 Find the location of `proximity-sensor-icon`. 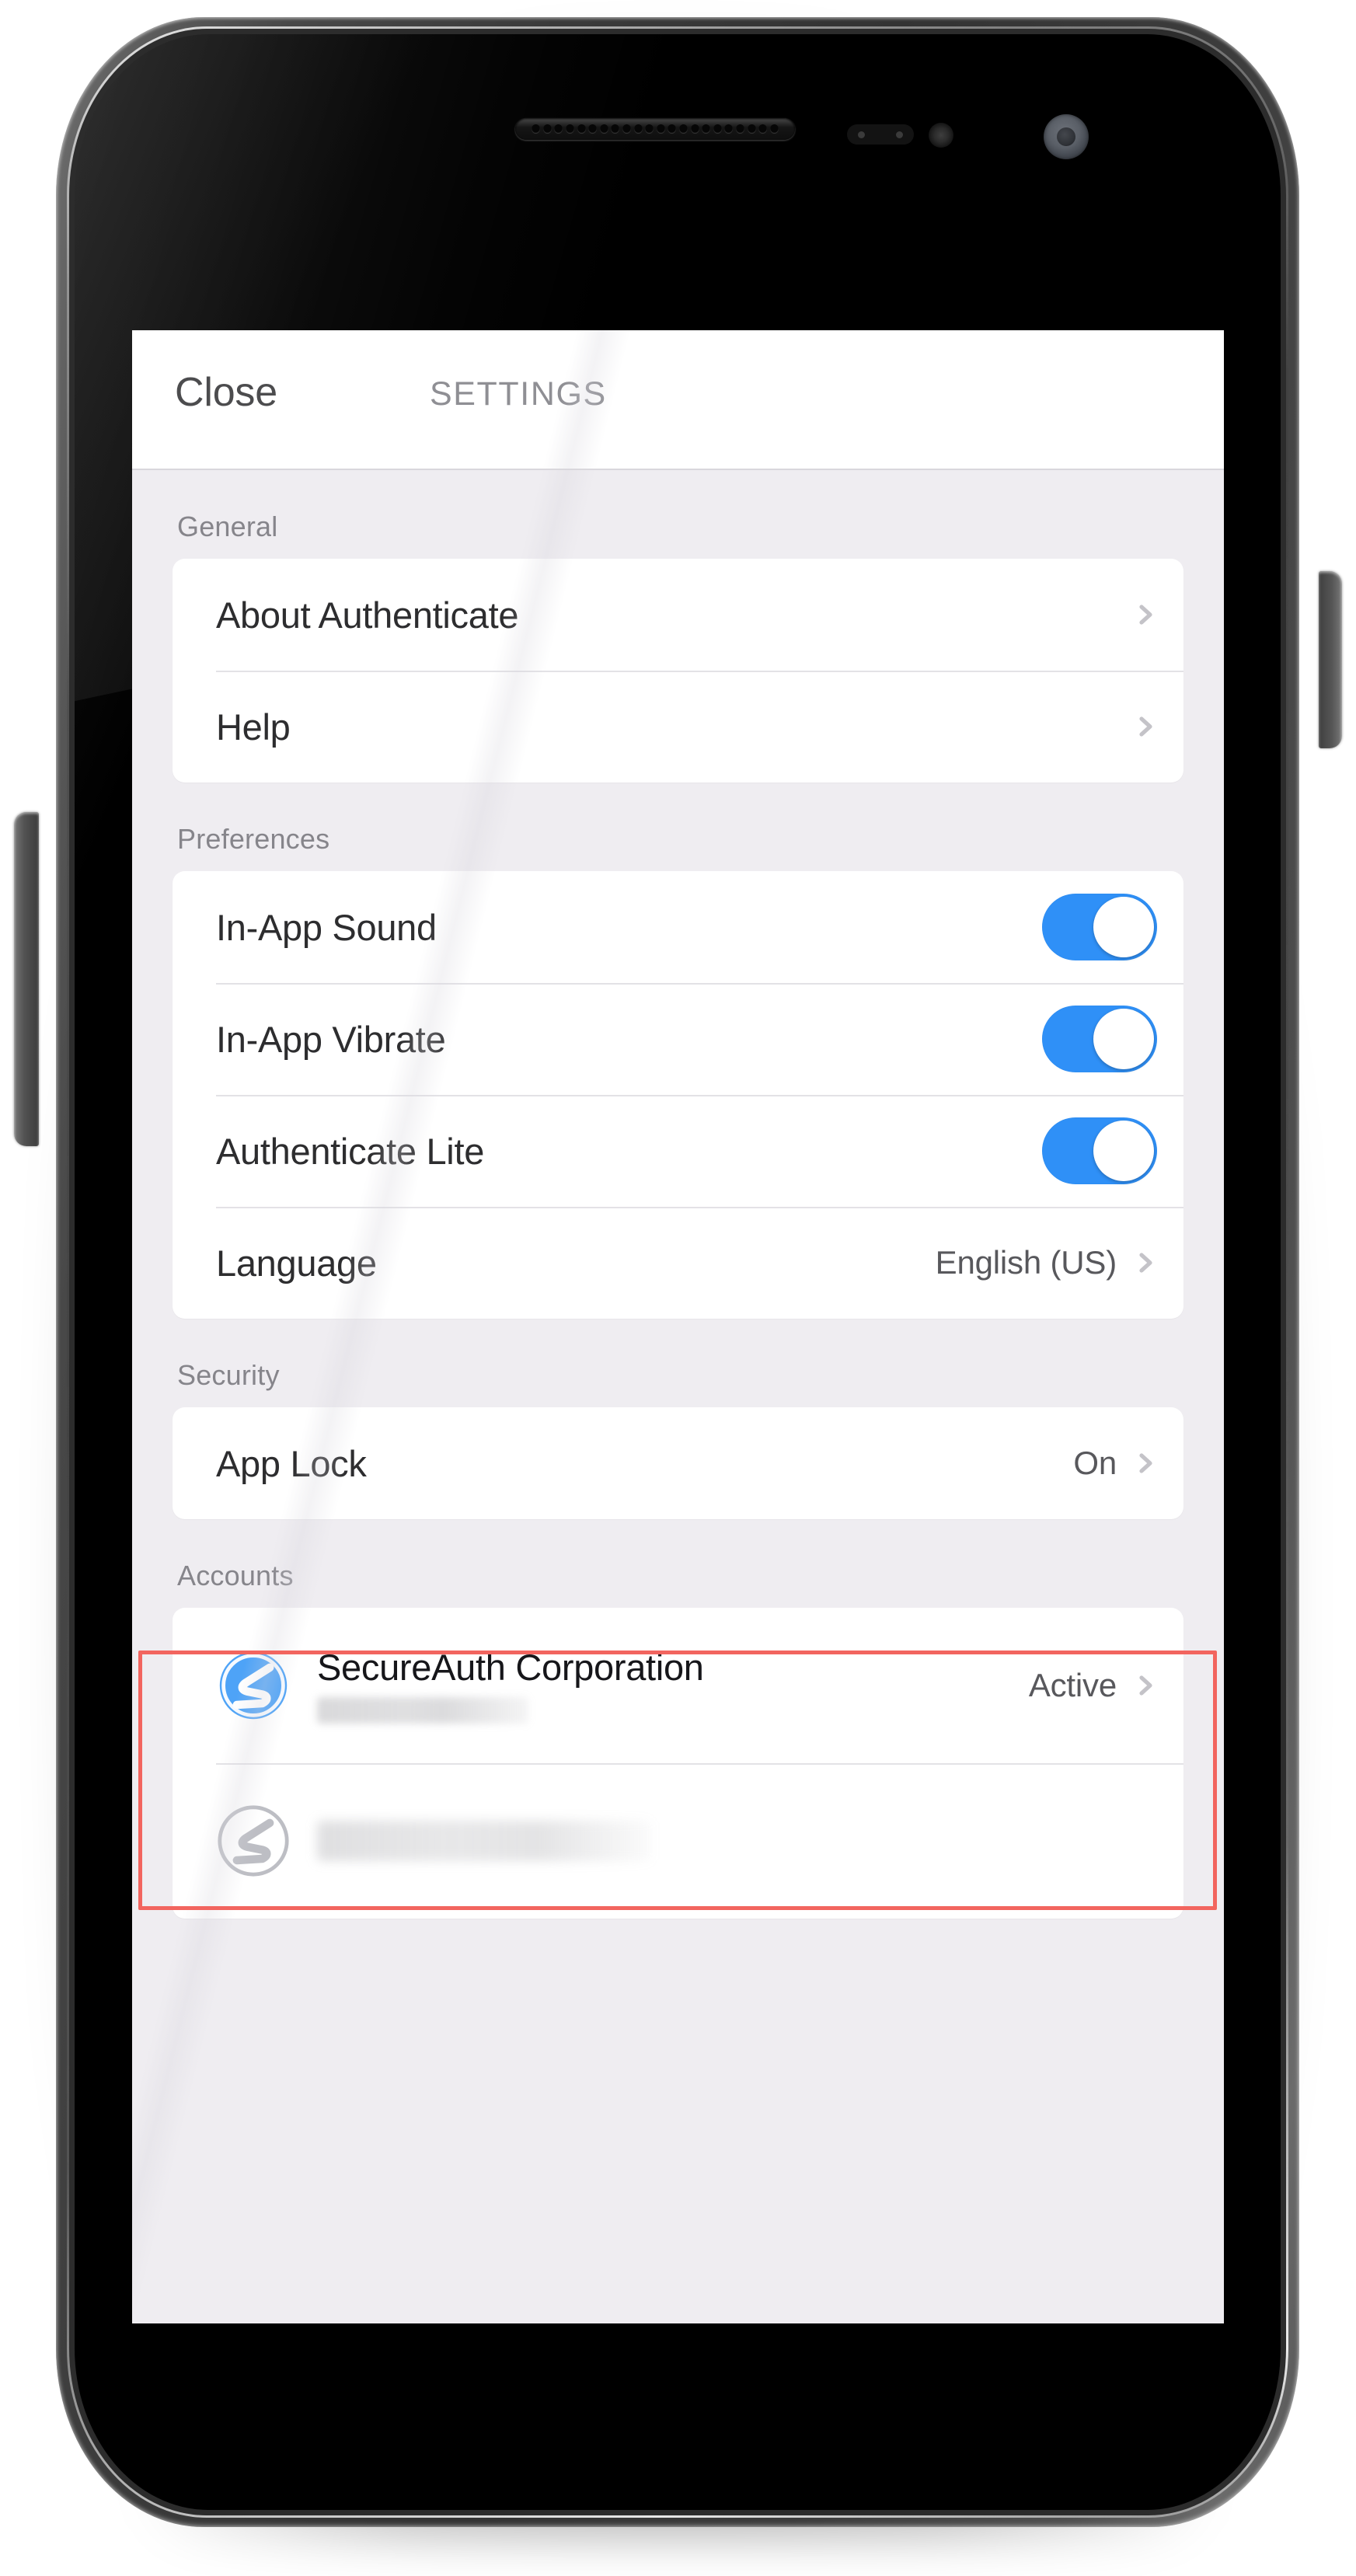

proximity-sensor-icon is located at coordinates (880, 134).